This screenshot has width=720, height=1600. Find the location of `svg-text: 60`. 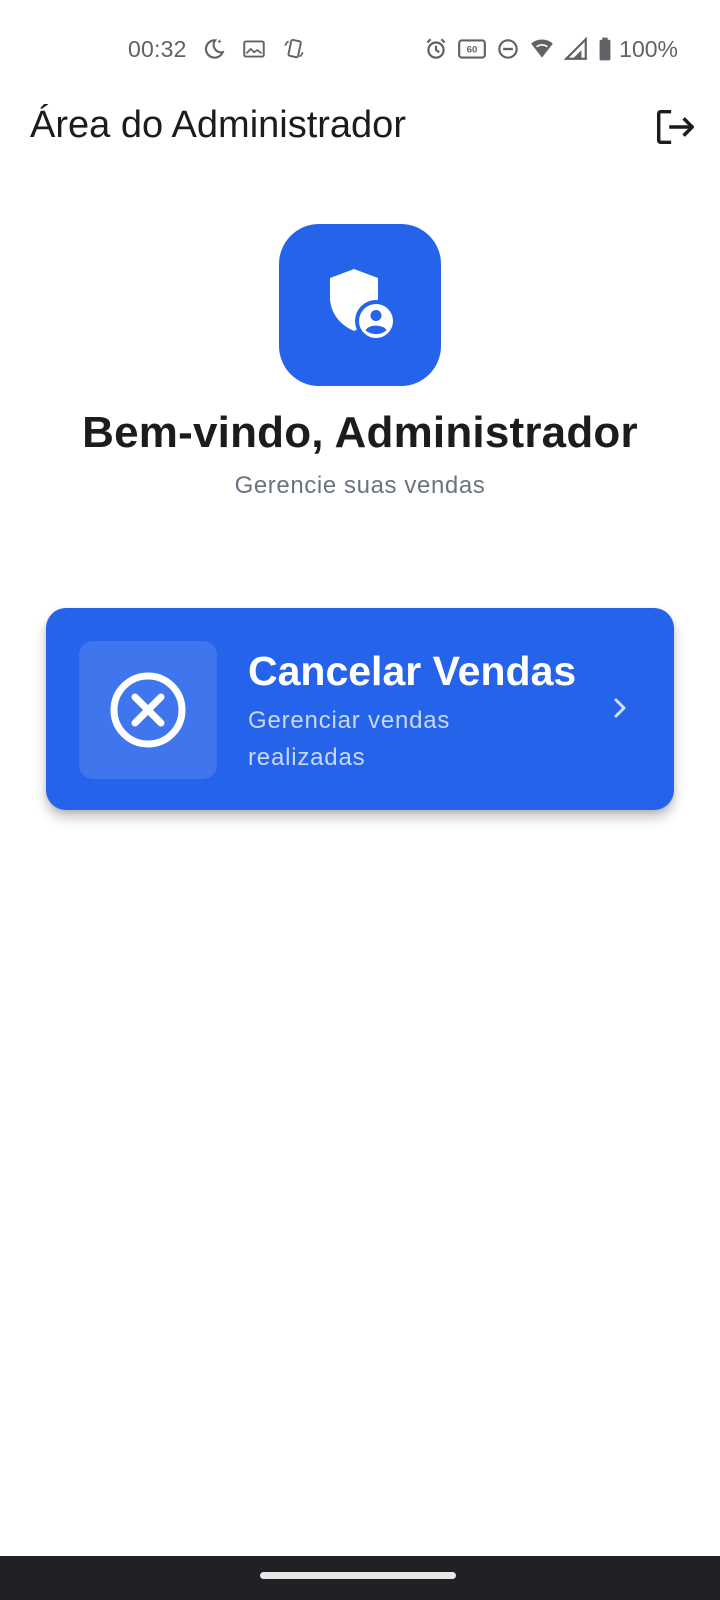

svg-text: 60 is located at coordinates (472, 50).